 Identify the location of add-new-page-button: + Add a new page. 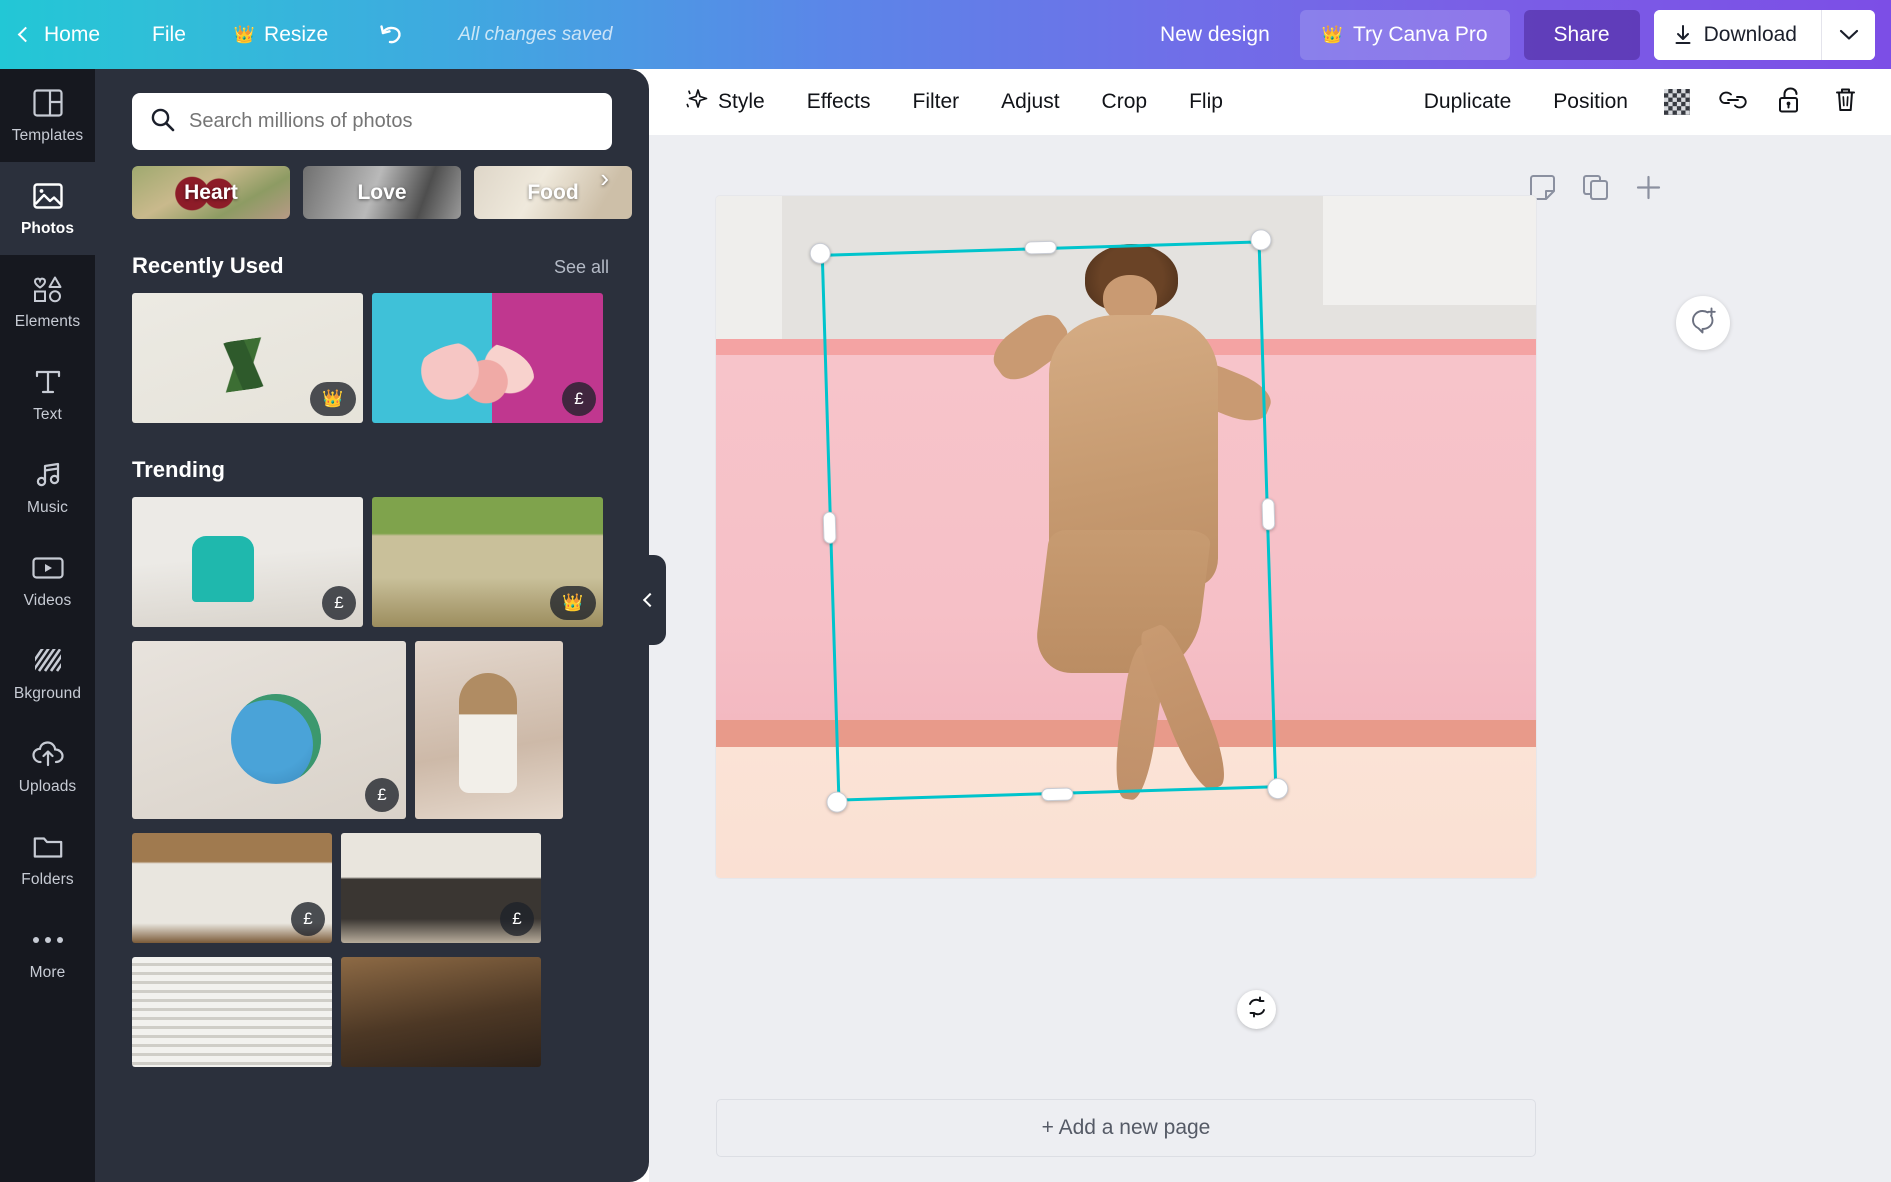
(1126, 1128).